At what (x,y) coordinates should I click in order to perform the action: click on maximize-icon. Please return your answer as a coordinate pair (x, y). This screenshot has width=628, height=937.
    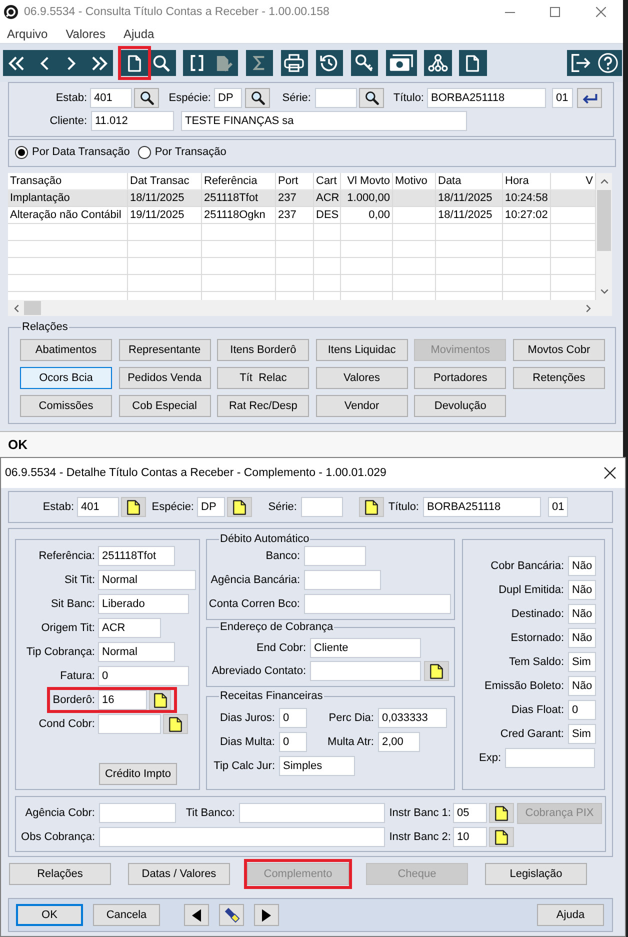
    Looking at the image, I should click on (555, 12).